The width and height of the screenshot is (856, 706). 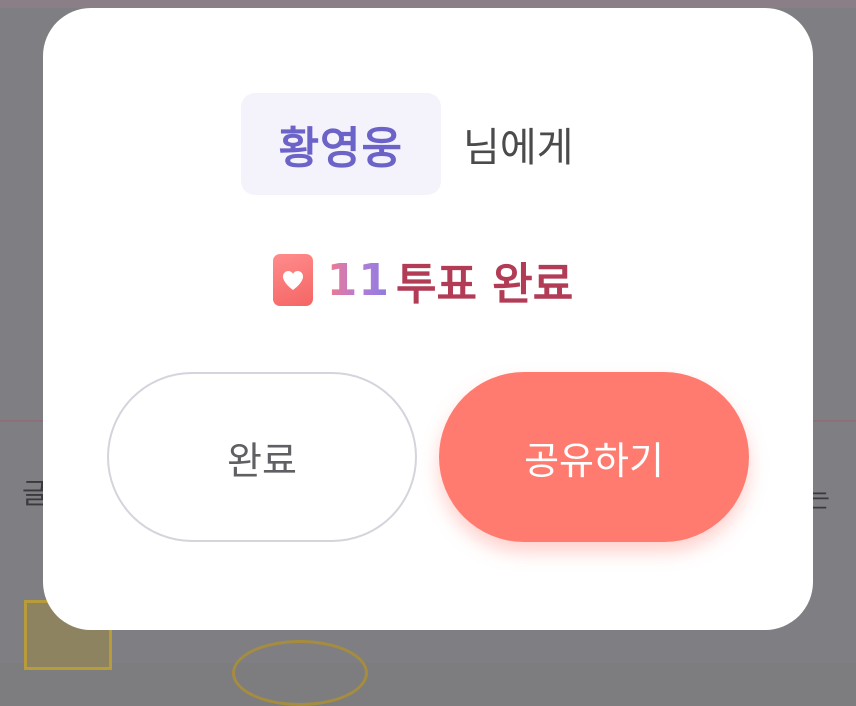 What do you see at coordinates (358, 280) in the screenshot?
I see `vote-count: 11` at bounding box center [358, 280].